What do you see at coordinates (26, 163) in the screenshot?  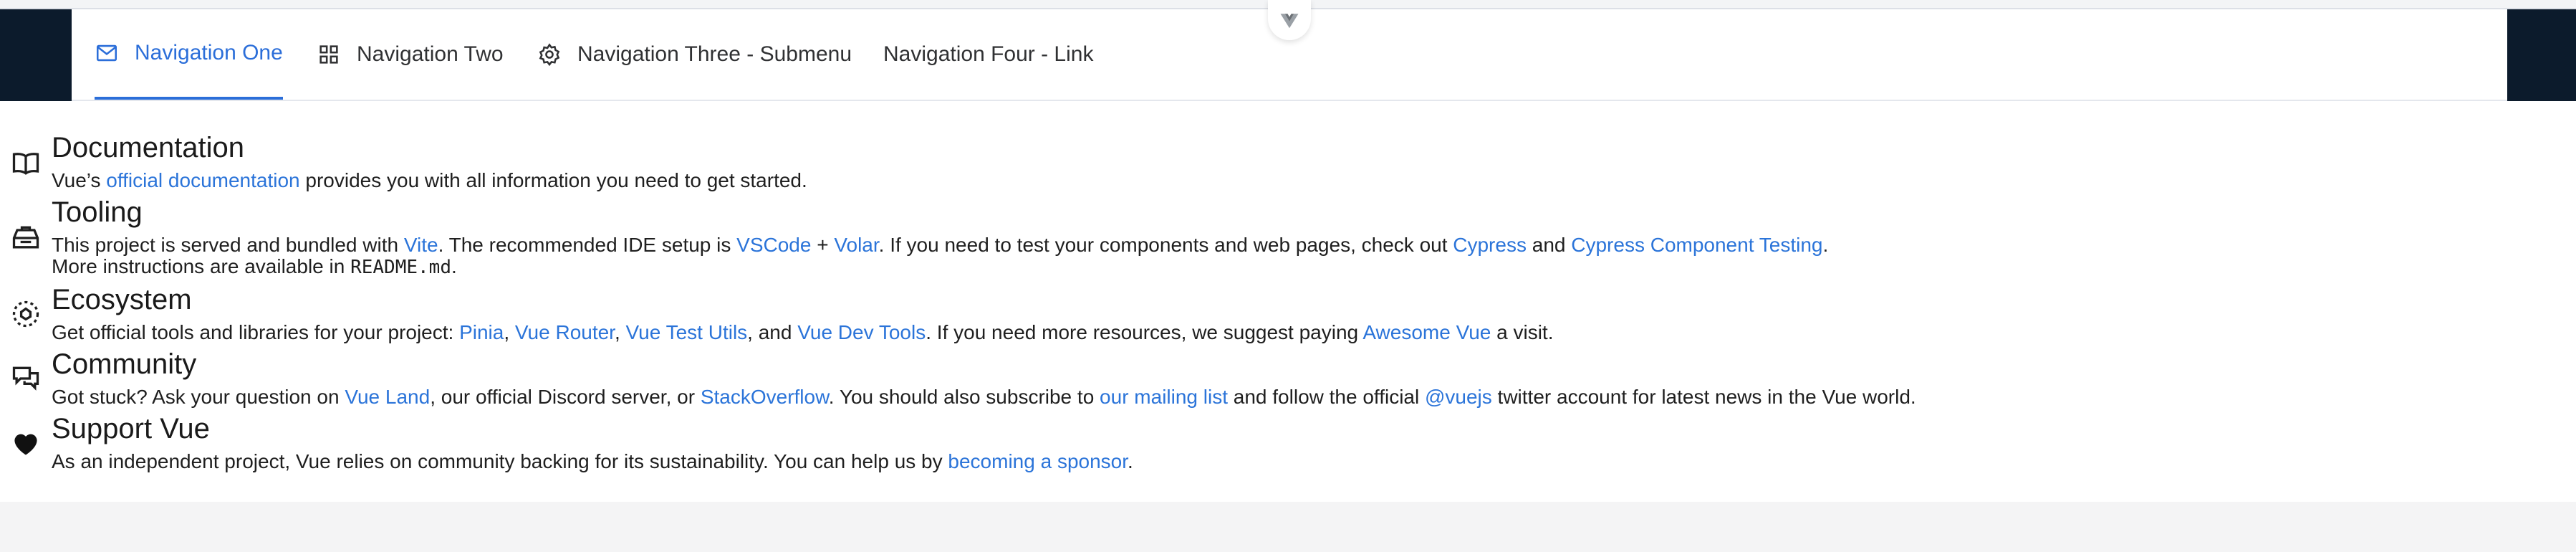 I see `book-icon` at bounding box center [26, 163].